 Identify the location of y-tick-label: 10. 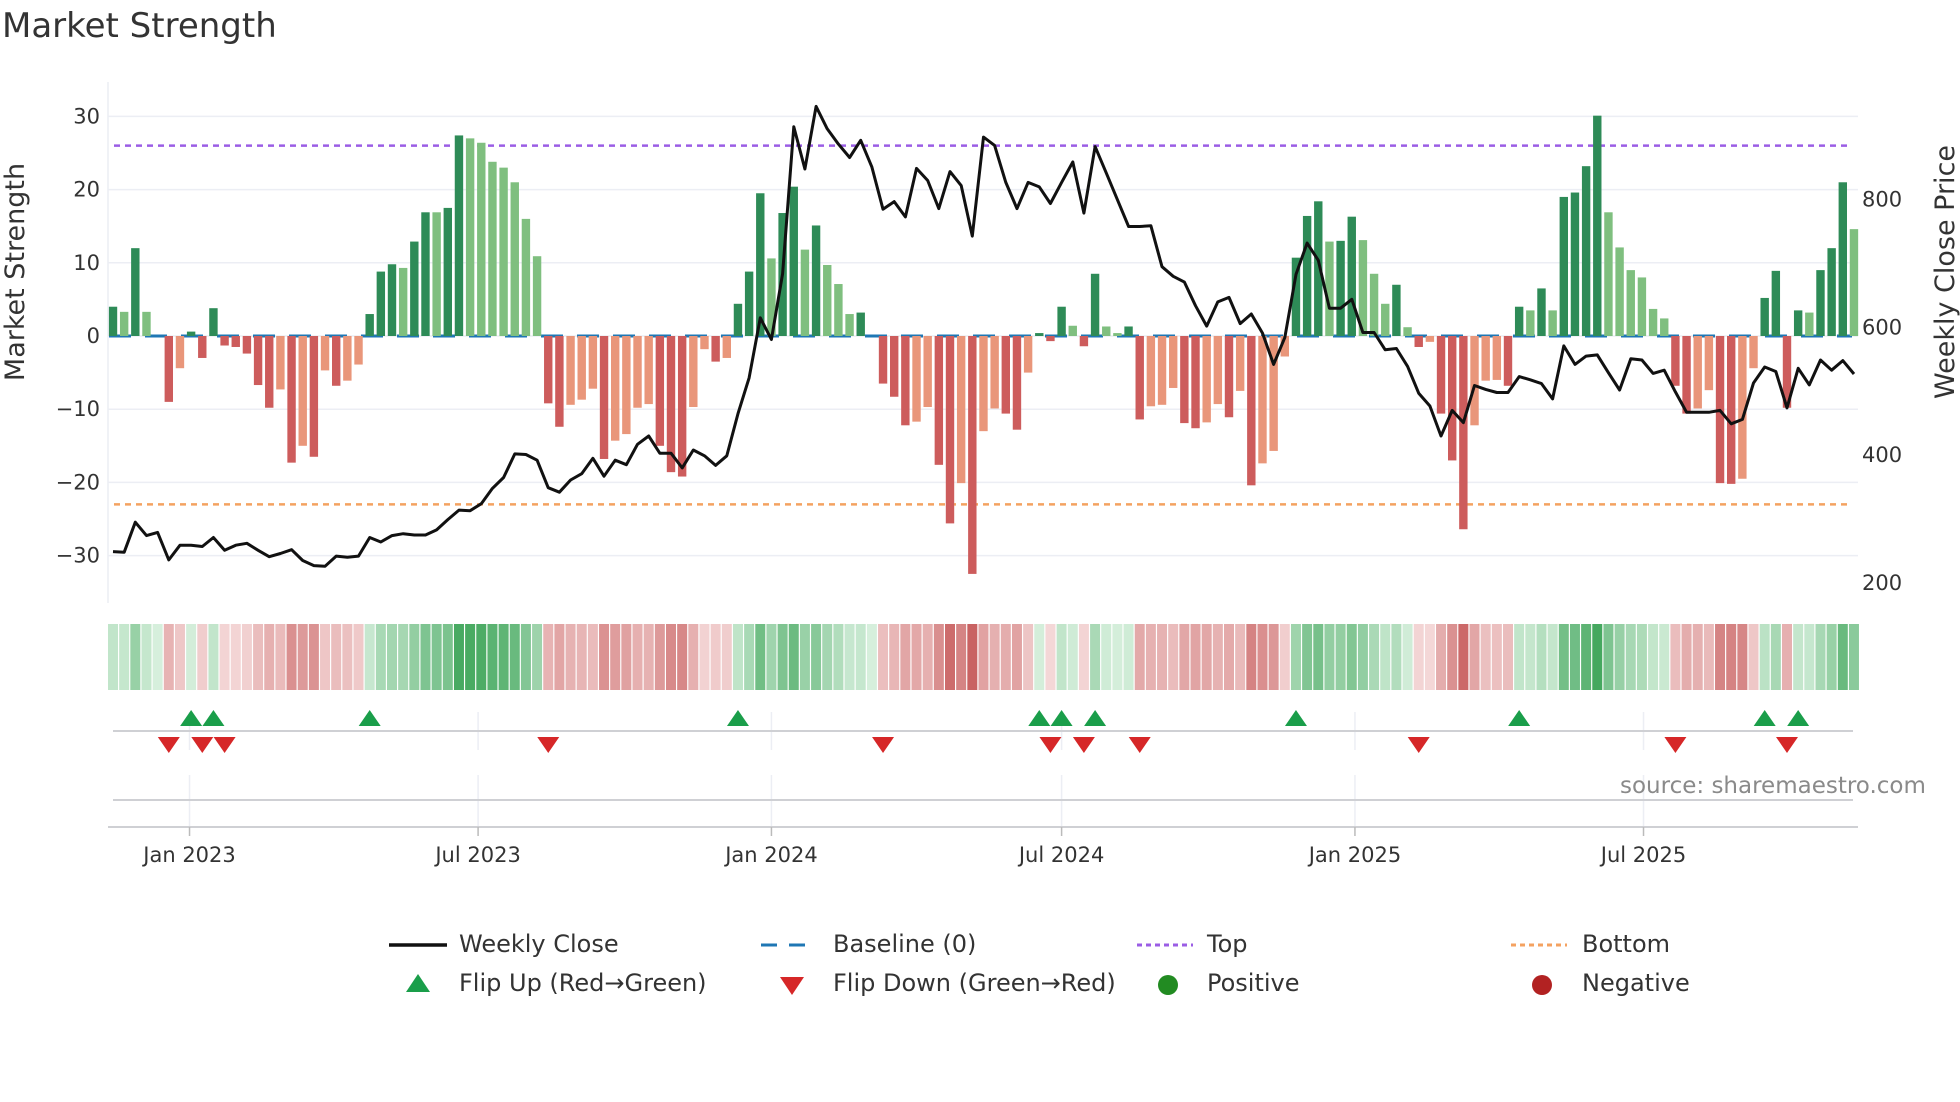
(86, 263).